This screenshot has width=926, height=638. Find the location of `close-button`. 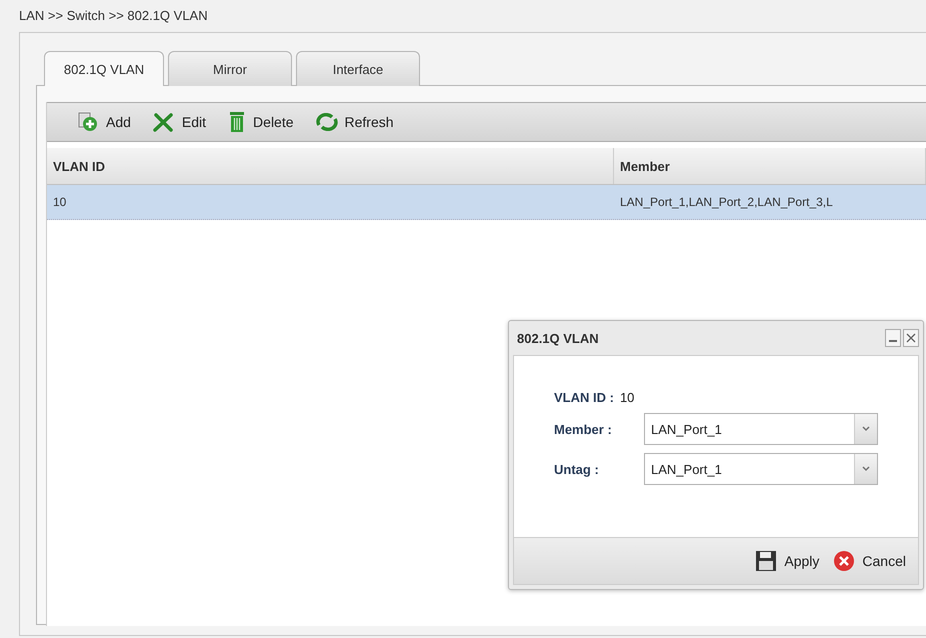

close-button is located at coordinates (911, 338).